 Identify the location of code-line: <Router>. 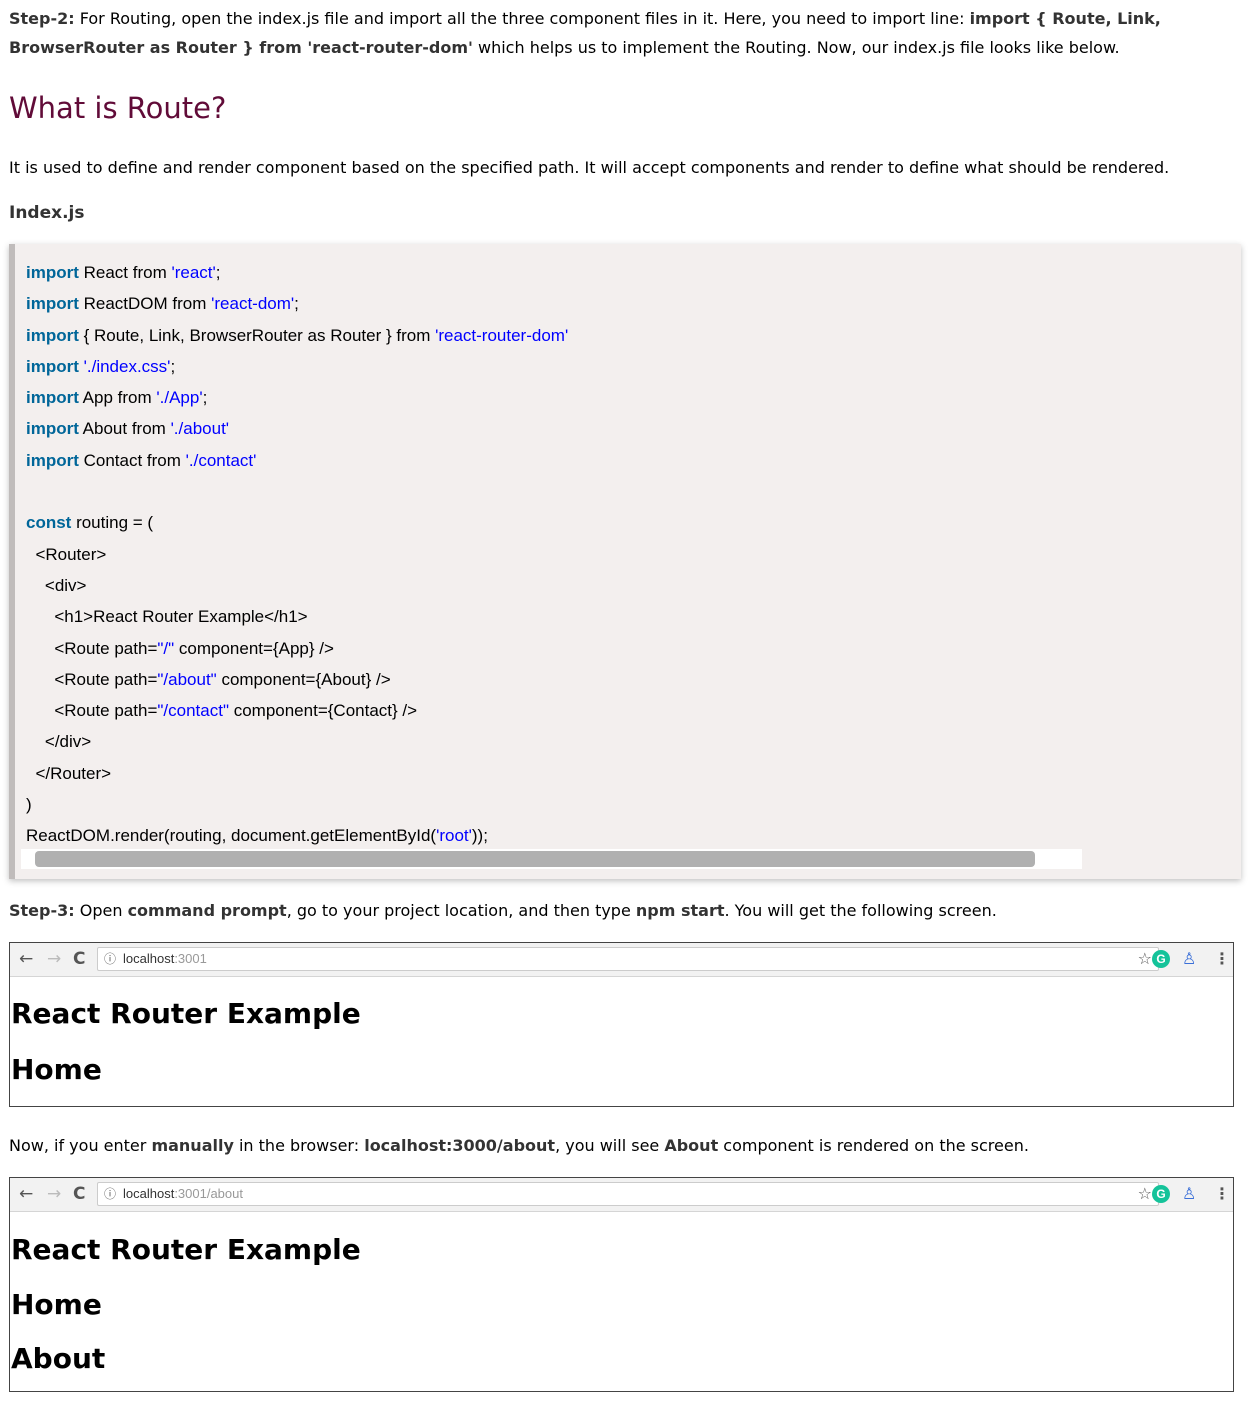
(66, 554).